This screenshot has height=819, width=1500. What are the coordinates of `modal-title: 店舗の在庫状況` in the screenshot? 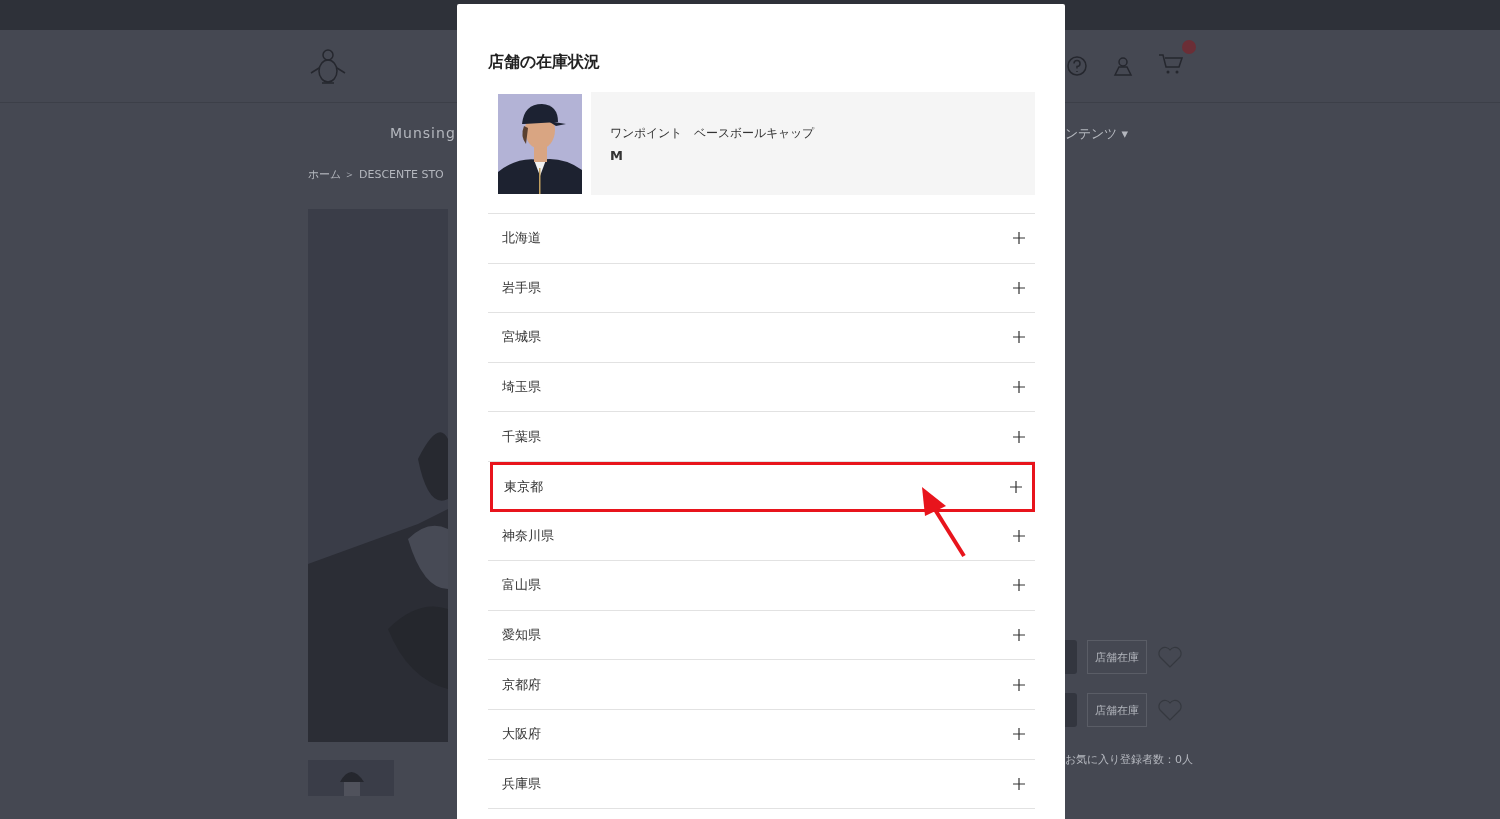 It's located at (544, 62).